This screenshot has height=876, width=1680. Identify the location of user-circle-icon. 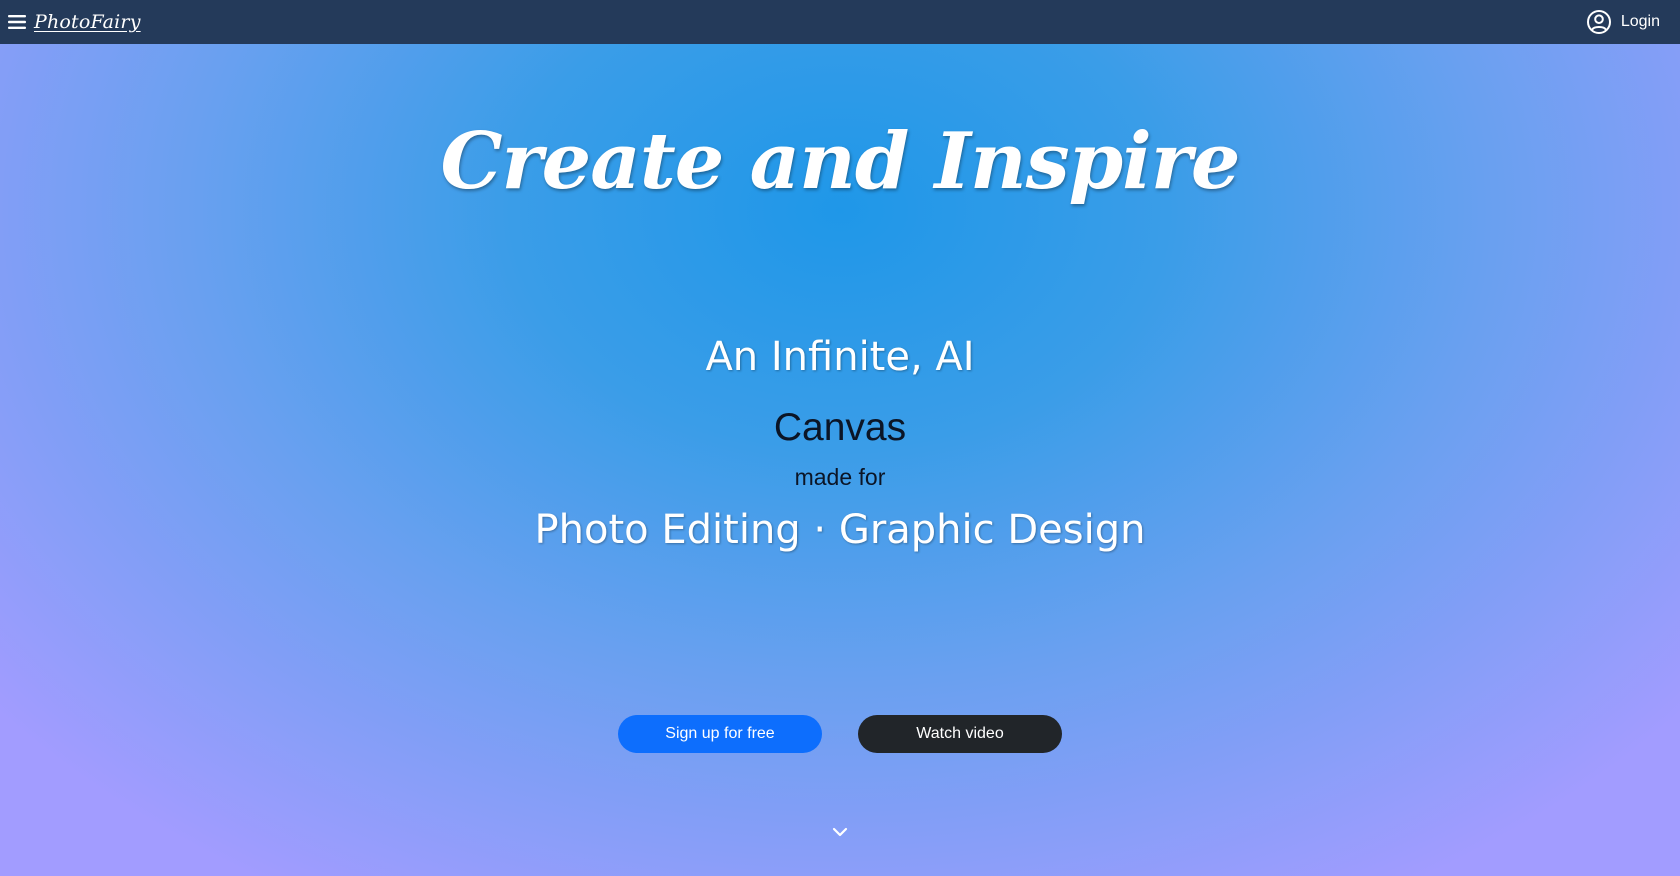
(1599, 22).